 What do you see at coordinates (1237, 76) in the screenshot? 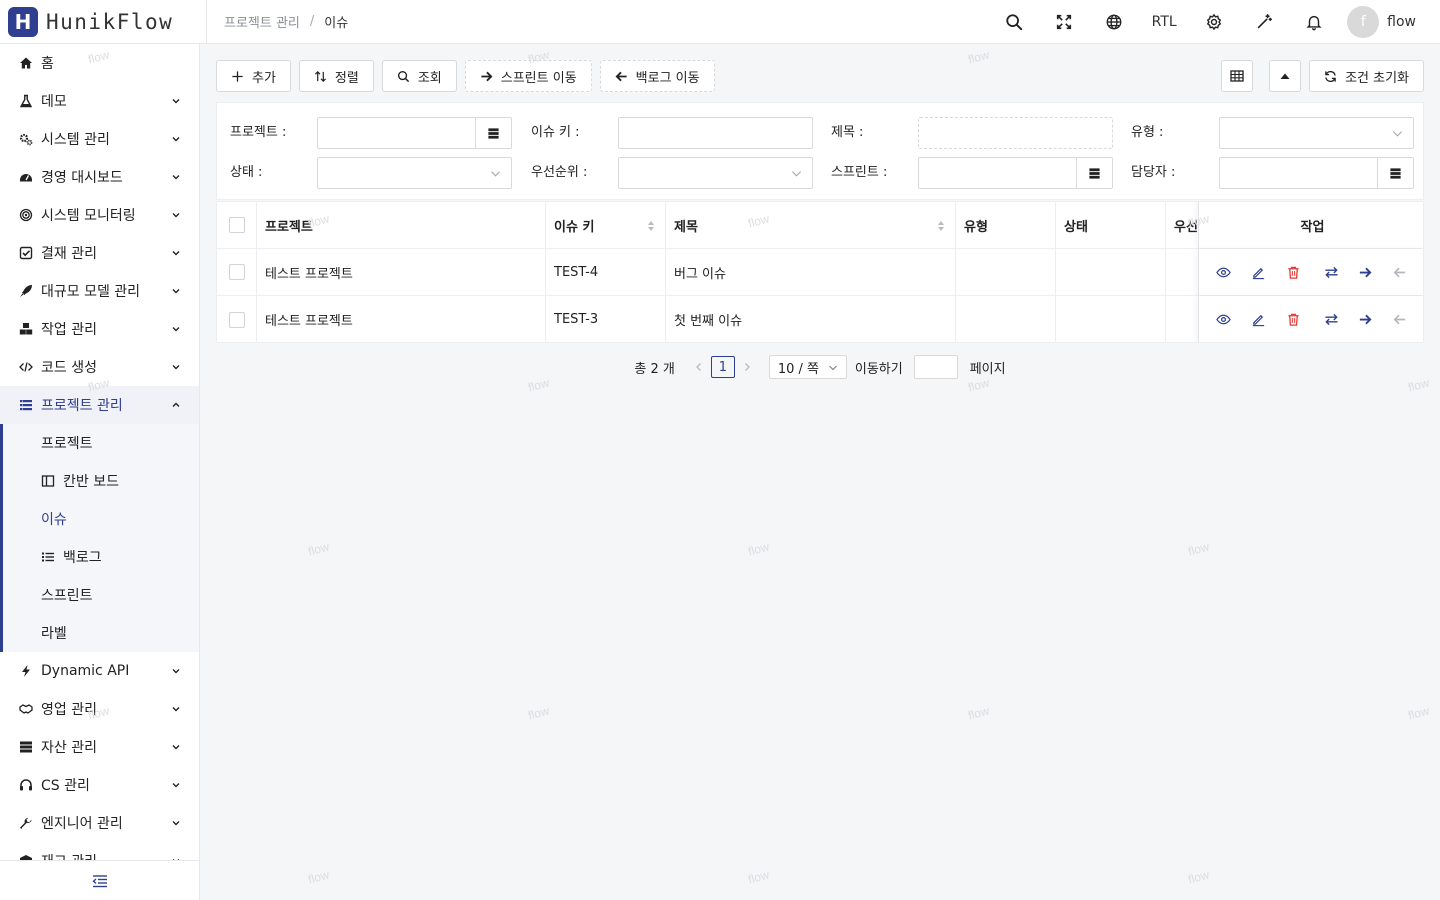
I see `column-settings-button` at bounding box center [1237, 76].